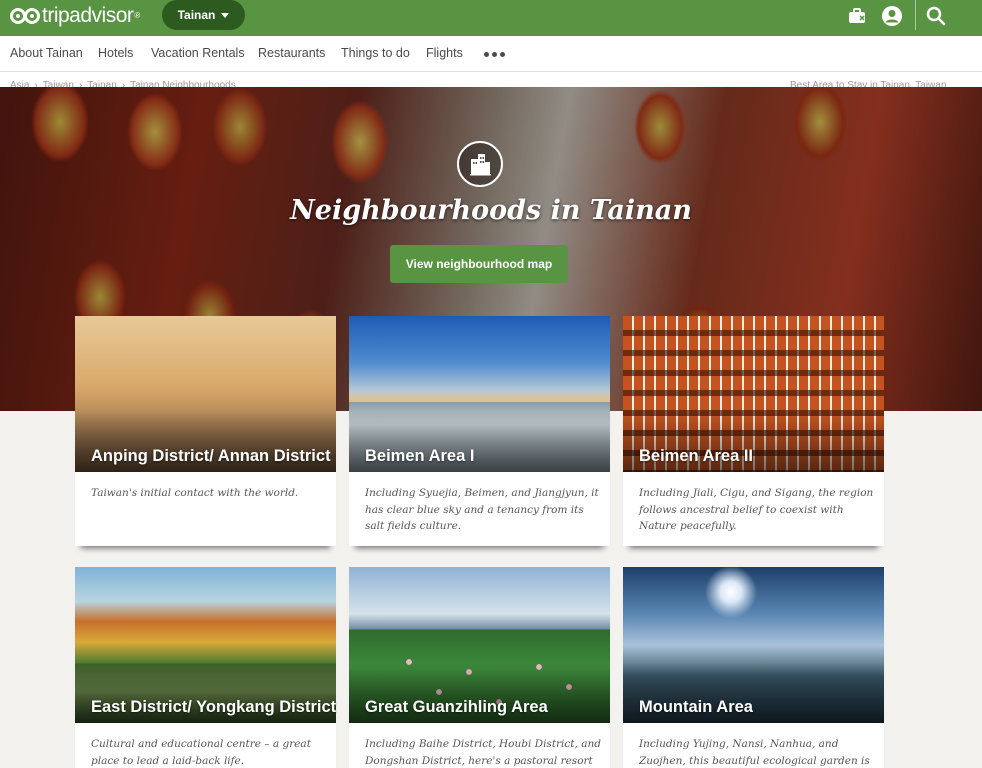 This screenshot has height=768, width=982. I want to click on nav-vacation-rentals: Vacation Rentals, so click(198, 54).